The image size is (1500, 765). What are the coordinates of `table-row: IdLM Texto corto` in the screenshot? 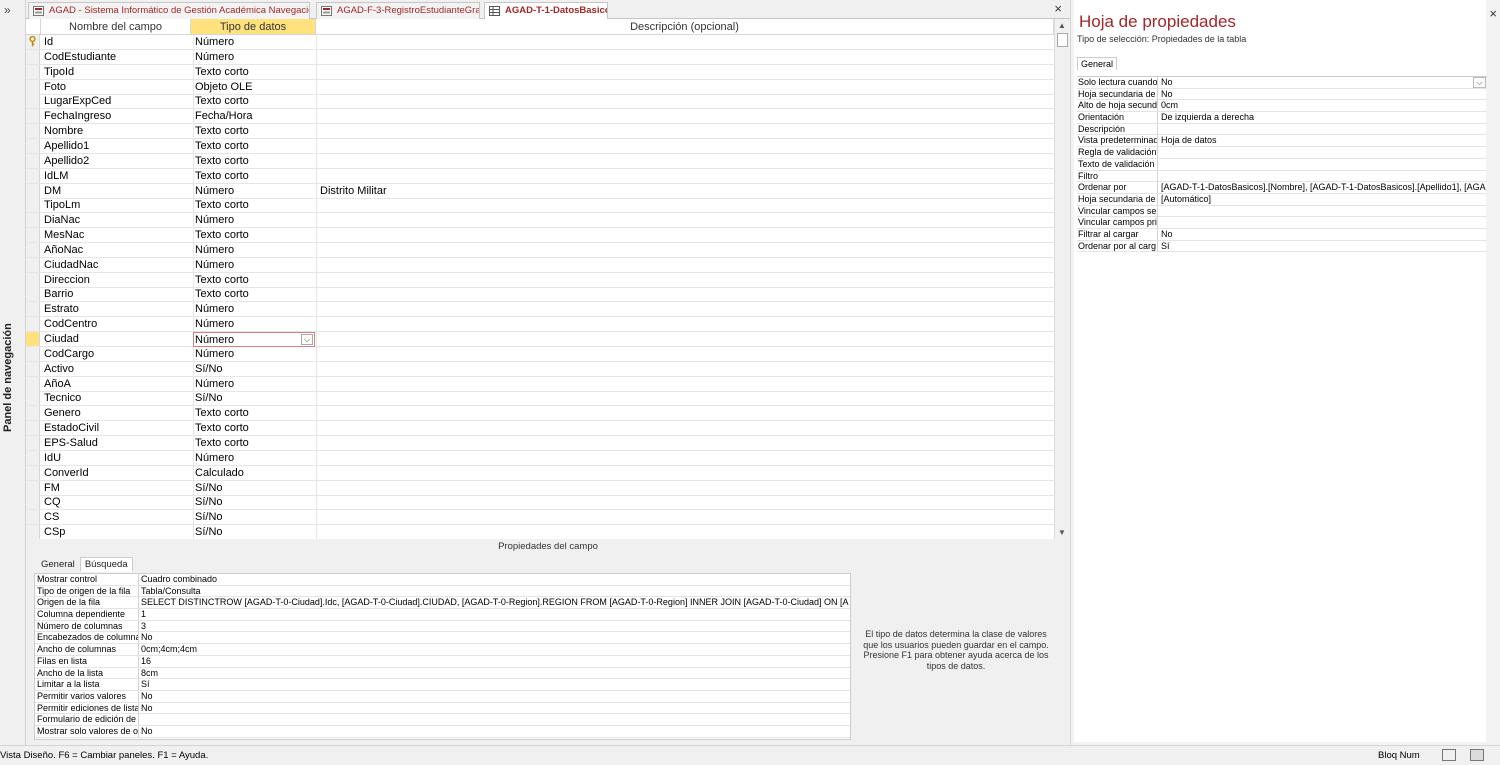 It's located at (540, 176).